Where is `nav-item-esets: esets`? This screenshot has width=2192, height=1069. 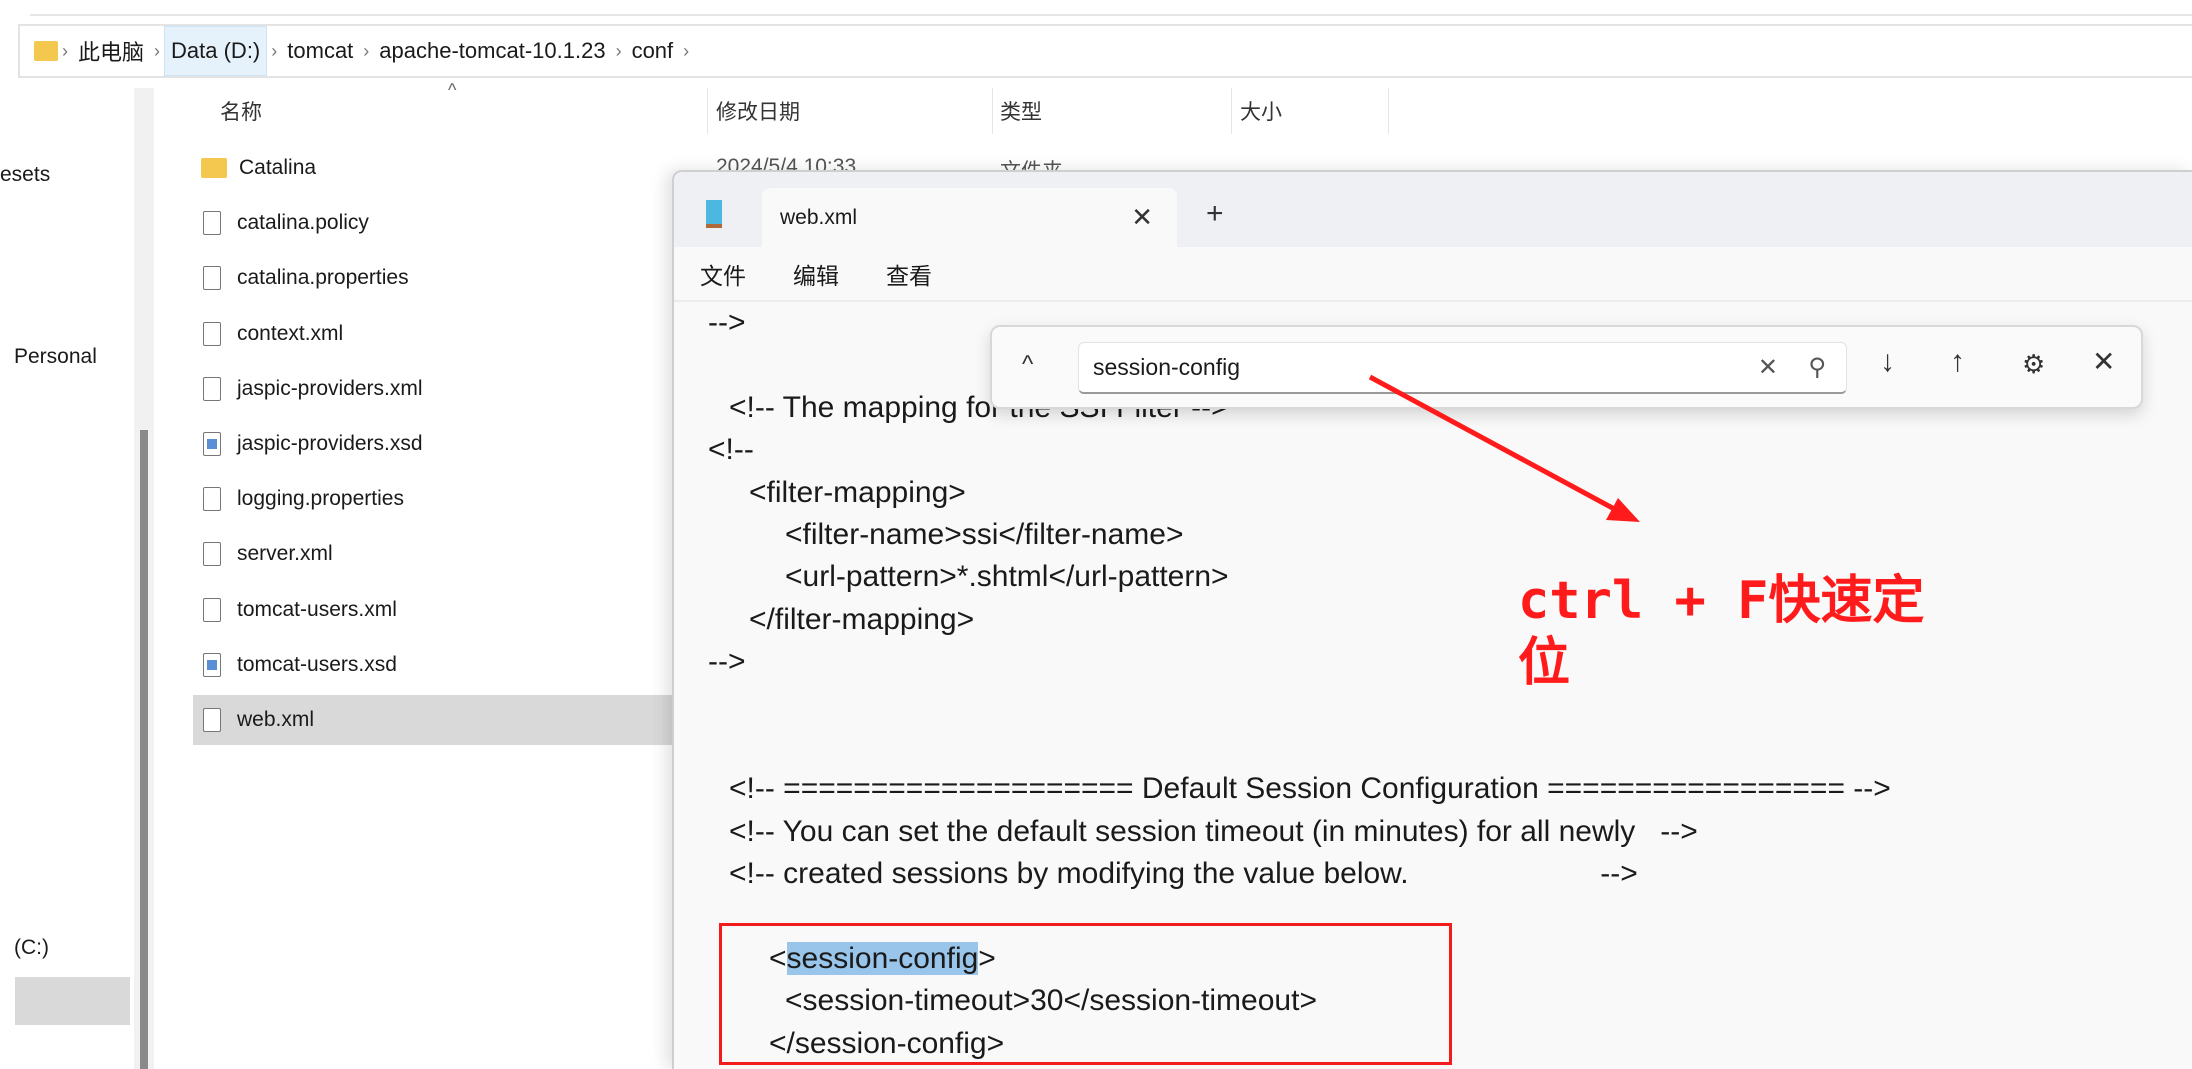 nav-item-esets: esets is located at coordinates (25, 175).